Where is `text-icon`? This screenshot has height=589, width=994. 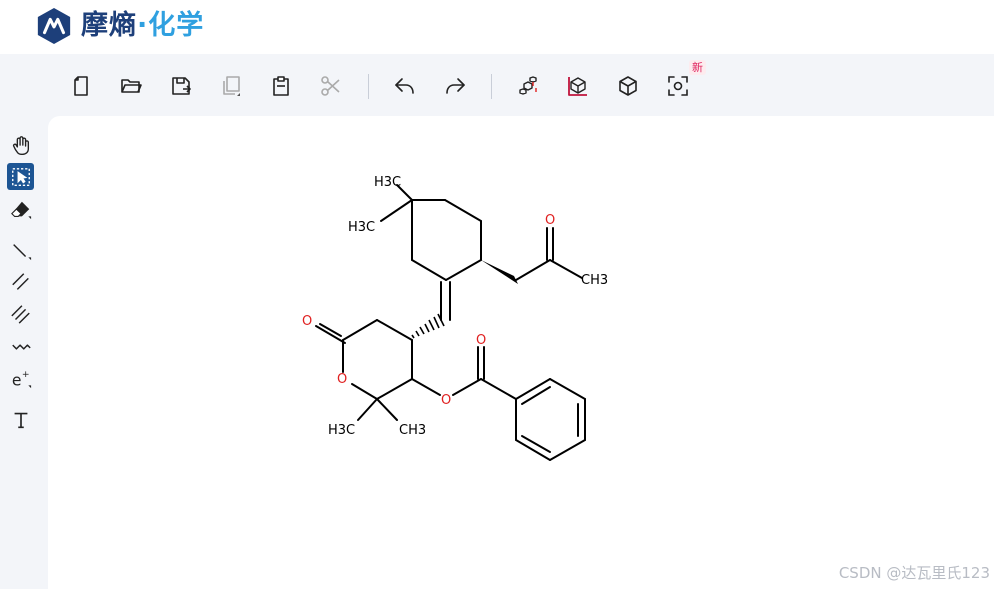 text-icon is located at coordinates (20, 420).